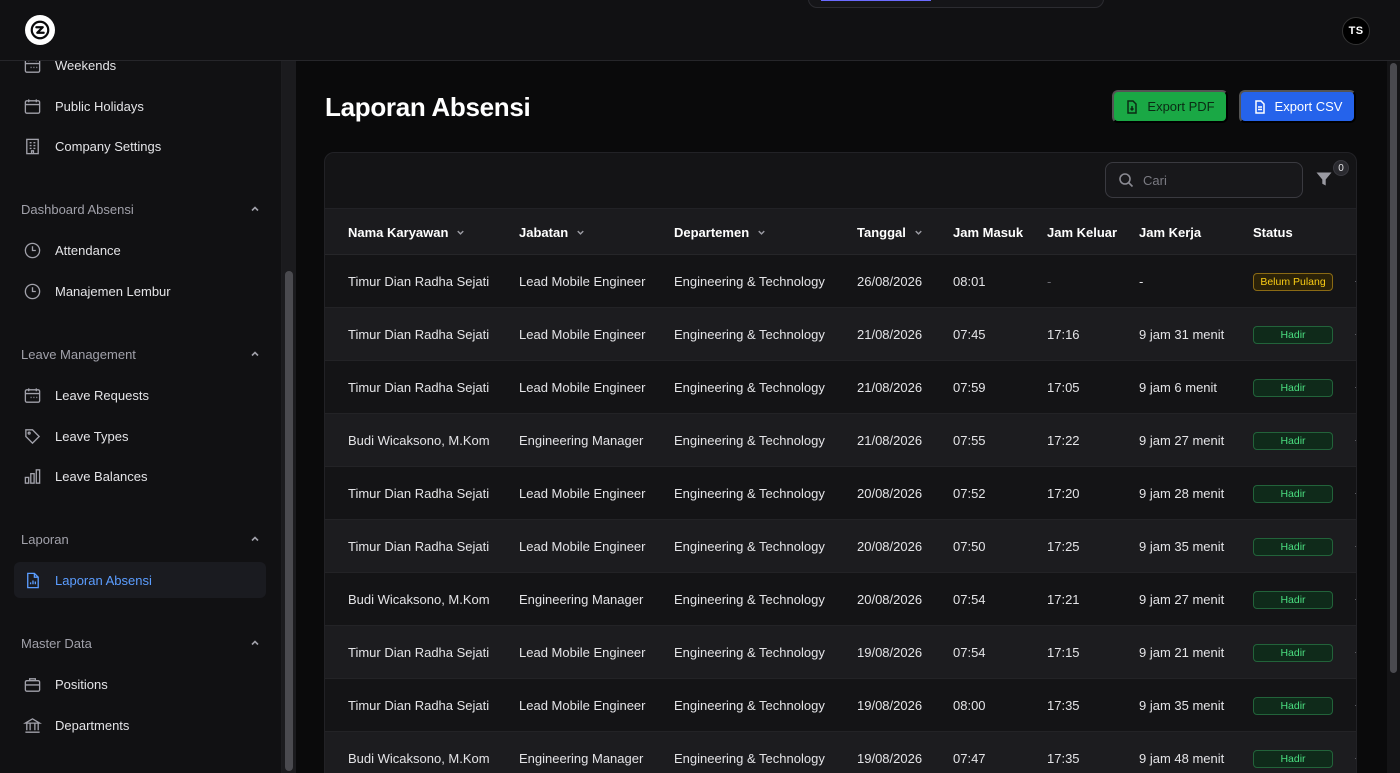 This screenshot has height=773, width=1400. Describe the element at coordinates (255, 643) in the screenshot. I see `chevron-up-icon` at that location.